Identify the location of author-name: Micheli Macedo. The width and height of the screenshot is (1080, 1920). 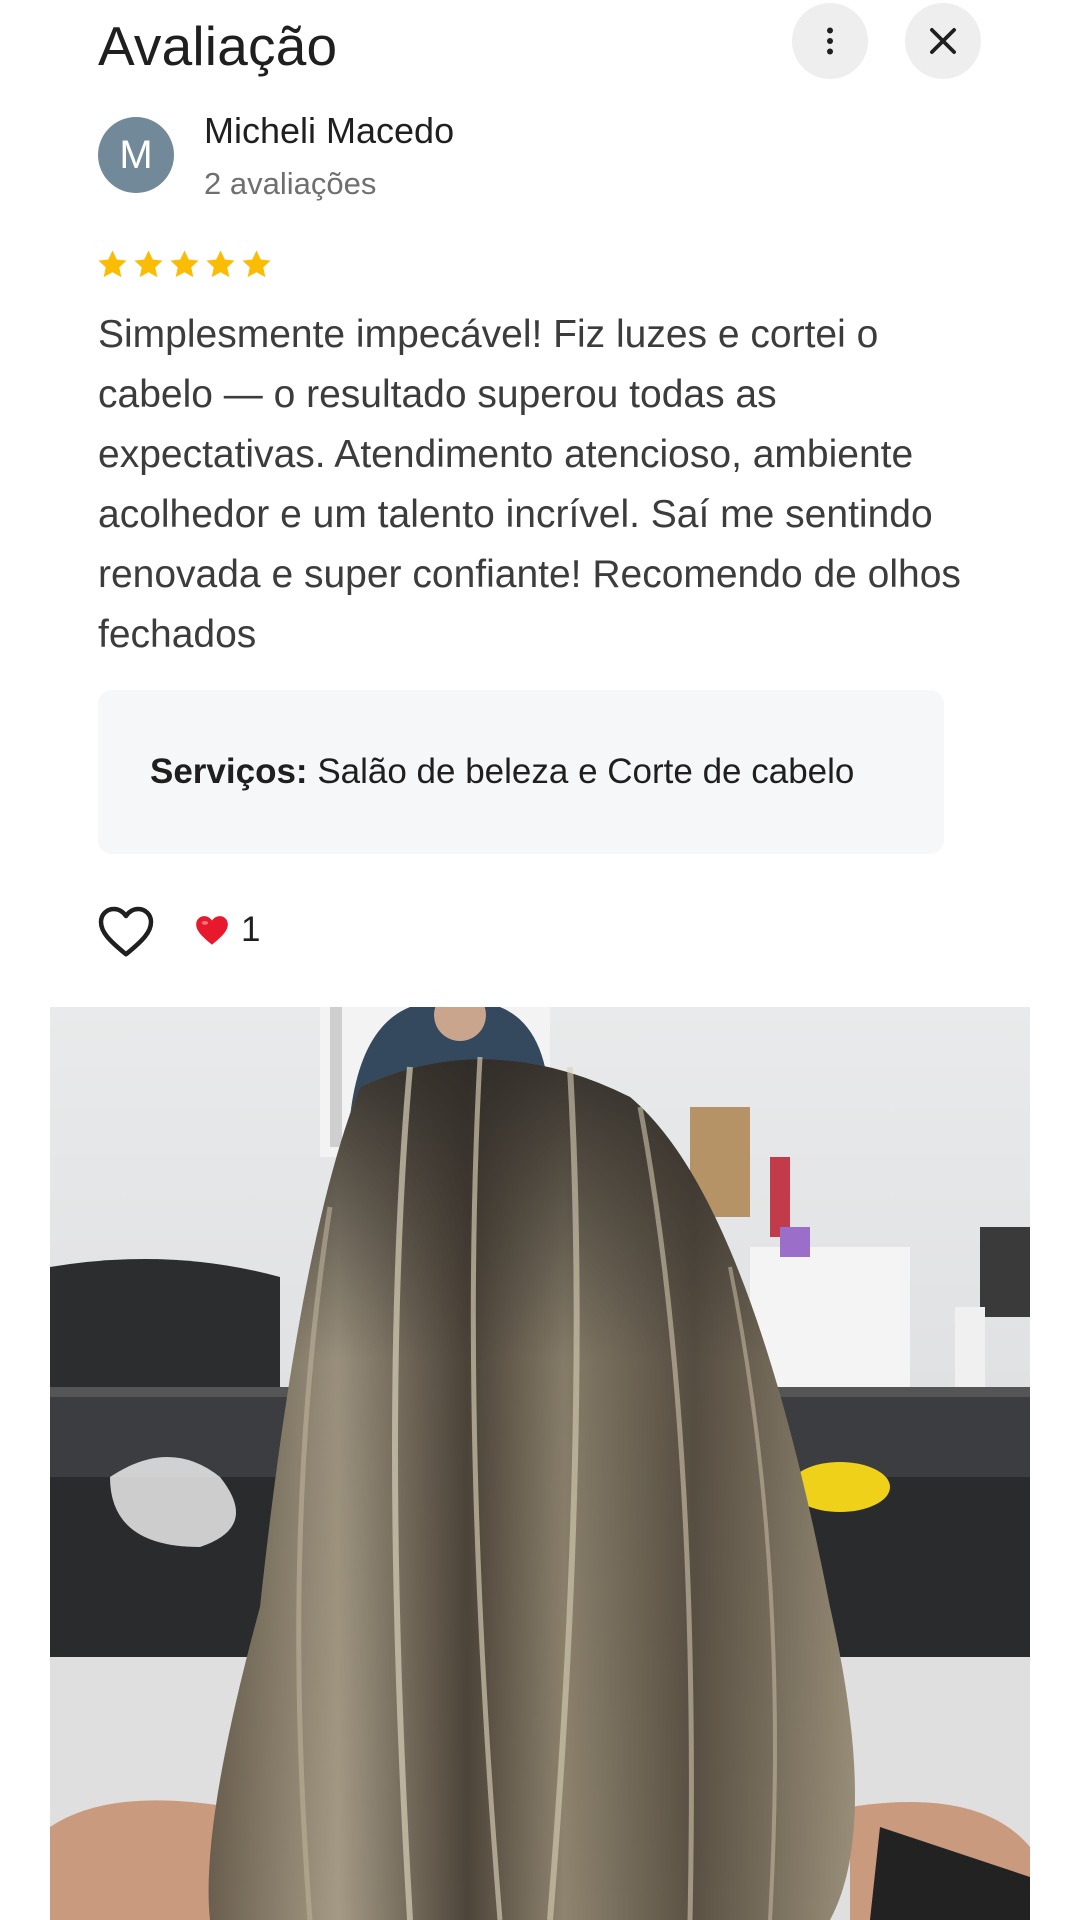
(329, 131).